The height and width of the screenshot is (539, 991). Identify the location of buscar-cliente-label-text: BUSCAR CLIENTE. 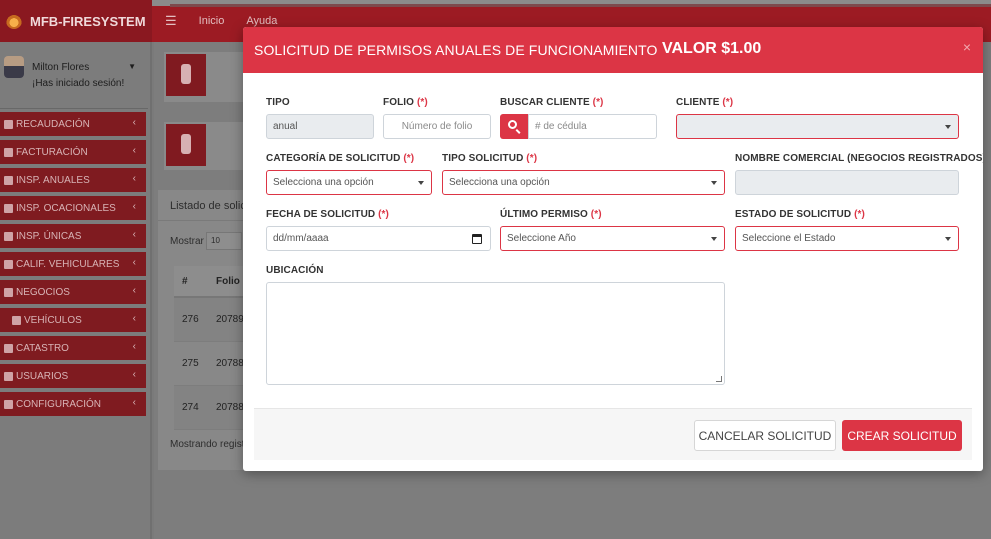
(545, 102).